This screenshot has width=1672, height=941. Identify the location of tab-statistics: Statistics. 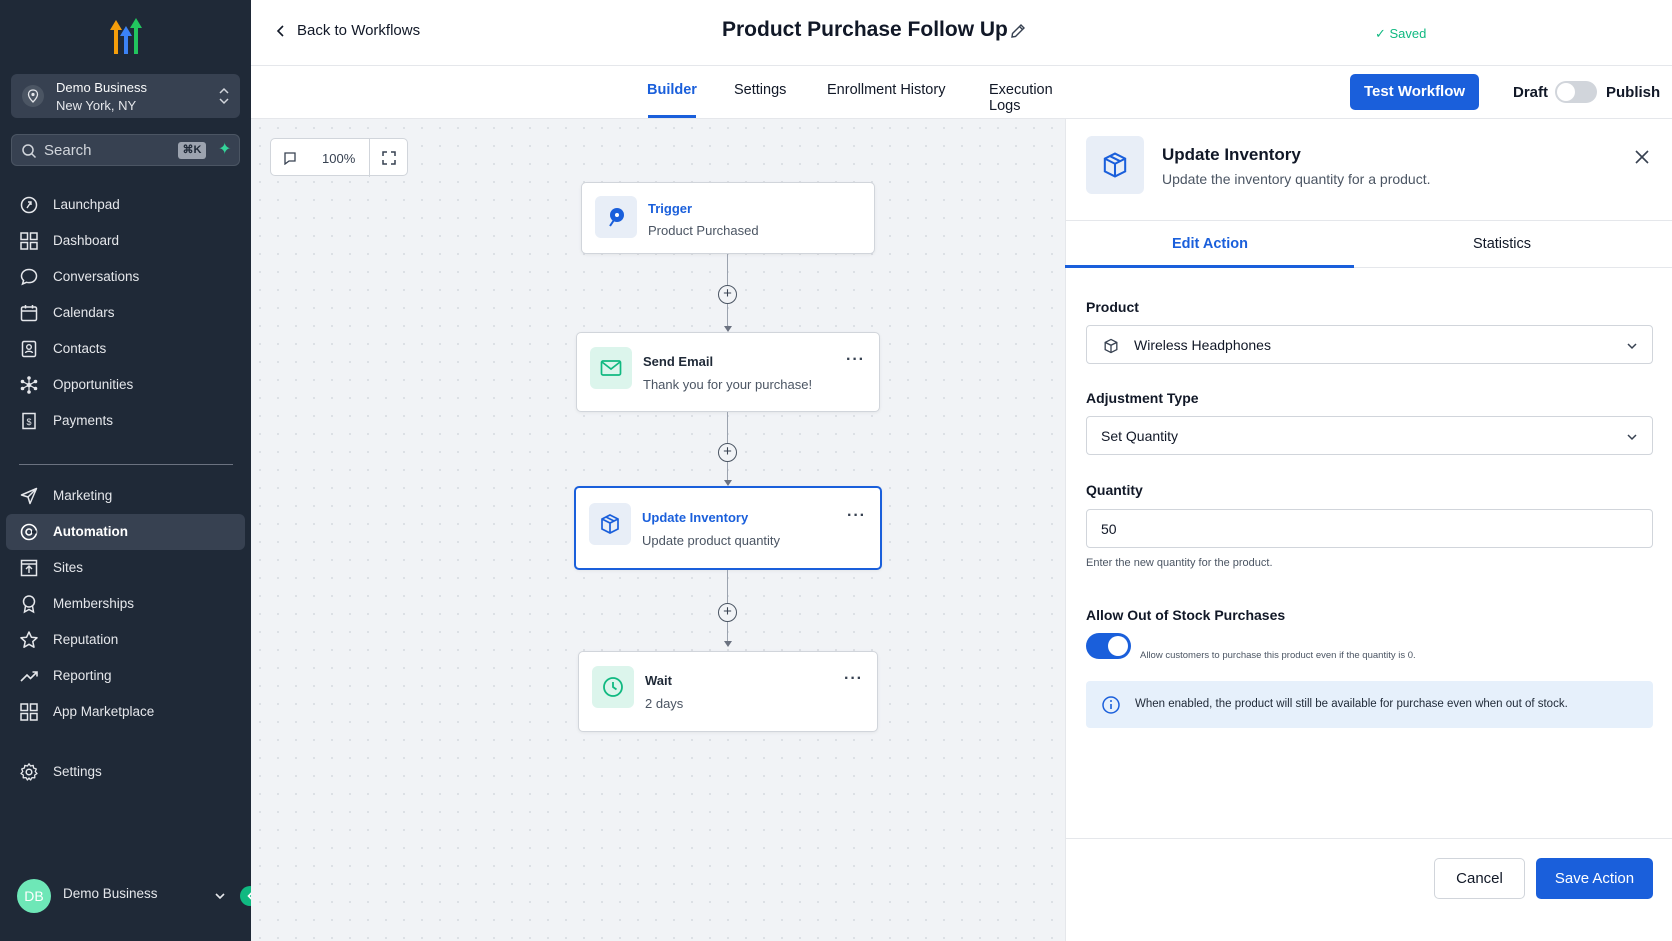
(1502, 244).